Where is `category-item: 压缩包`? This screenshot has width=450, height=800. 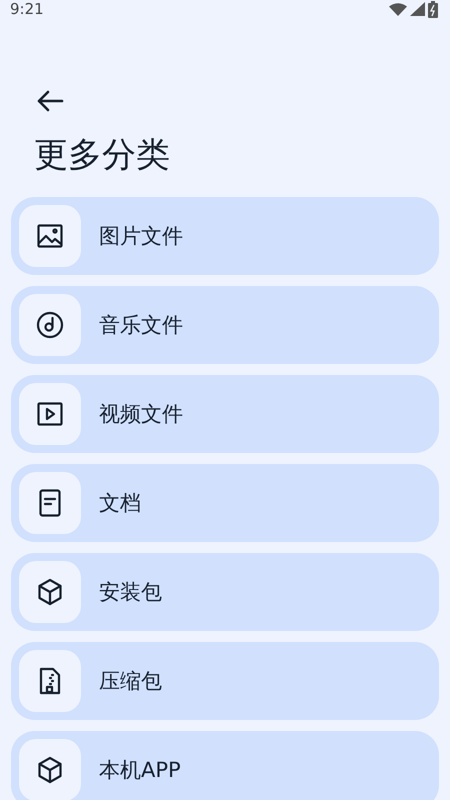 category-item: 压缩包 is located at coordinates (225, 681).